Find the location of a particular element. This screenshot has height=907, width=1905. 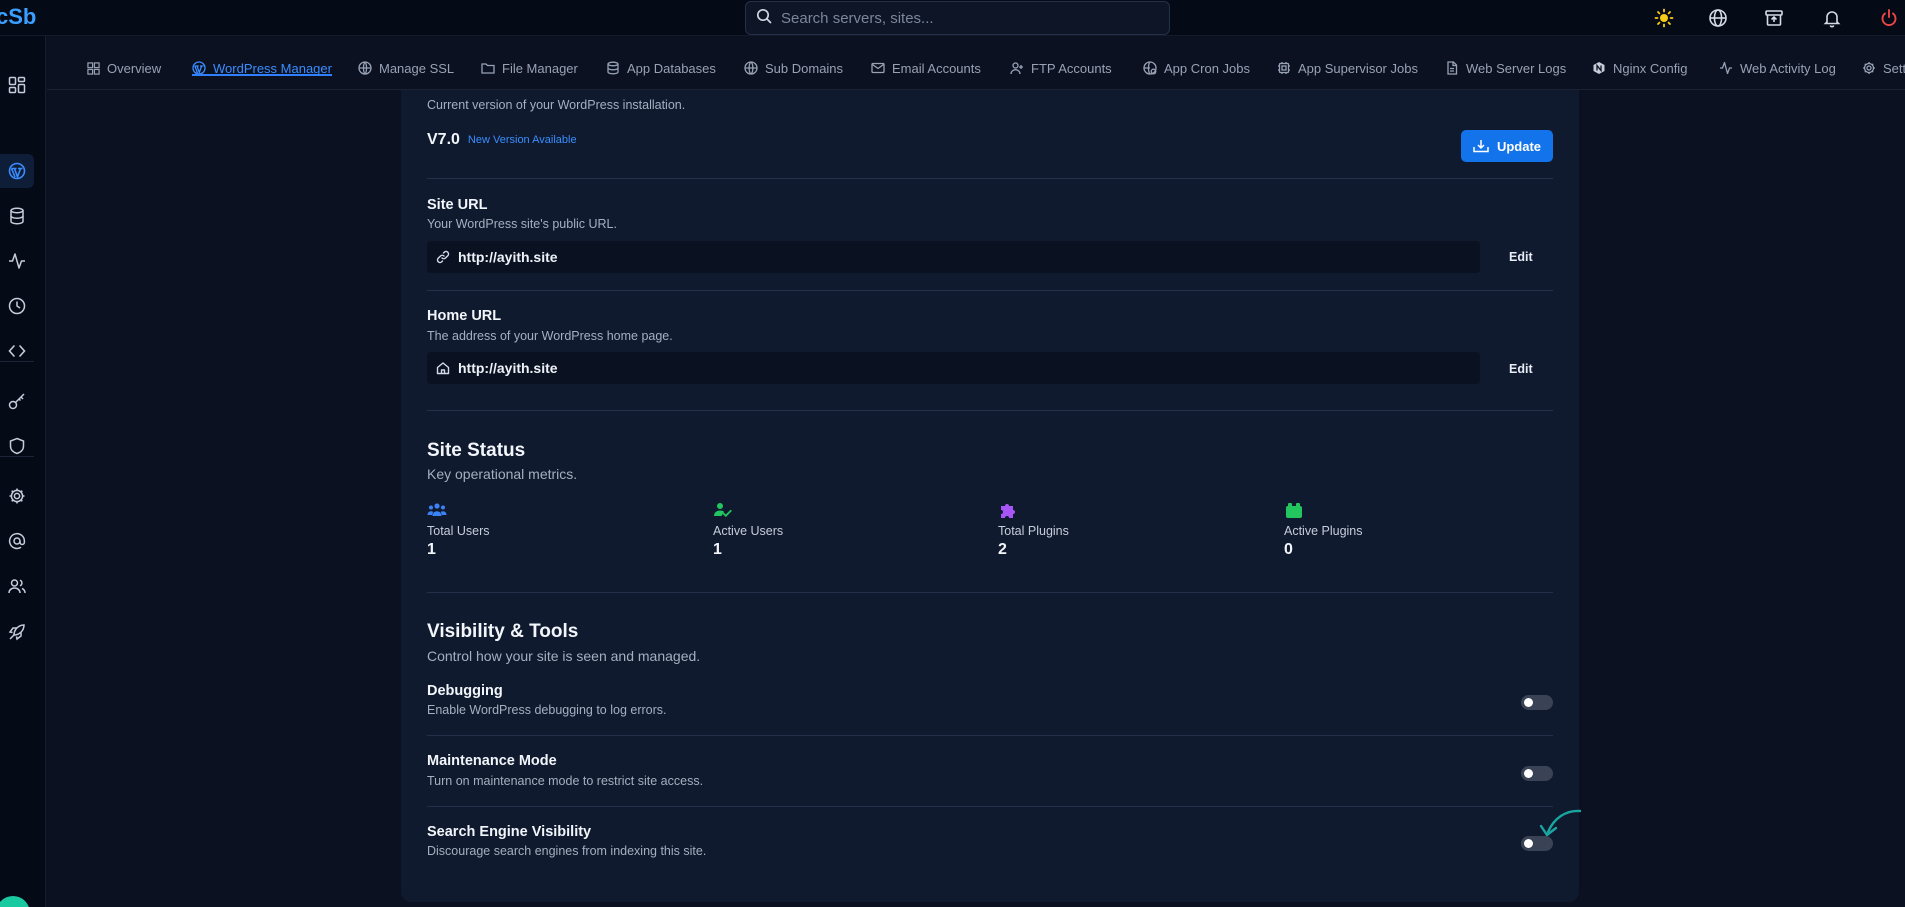

tab-app-supervisor-jobs: App Supervisor Jobs is located at coordinates (1347, 68).